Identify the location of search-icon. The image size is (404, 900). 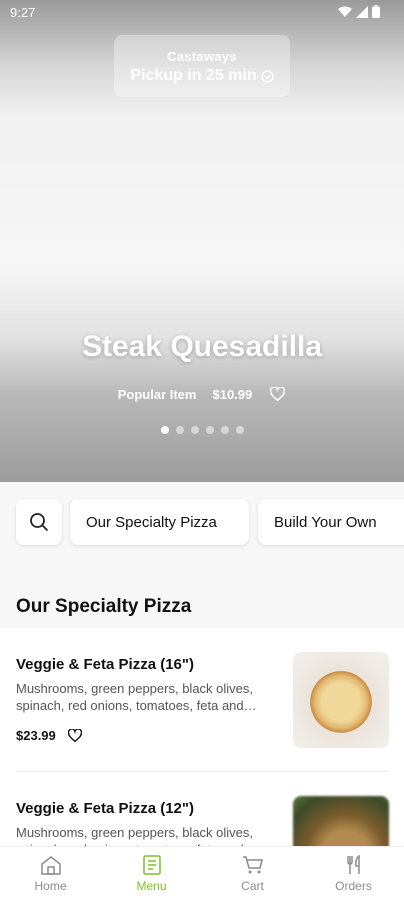
(39, 522).